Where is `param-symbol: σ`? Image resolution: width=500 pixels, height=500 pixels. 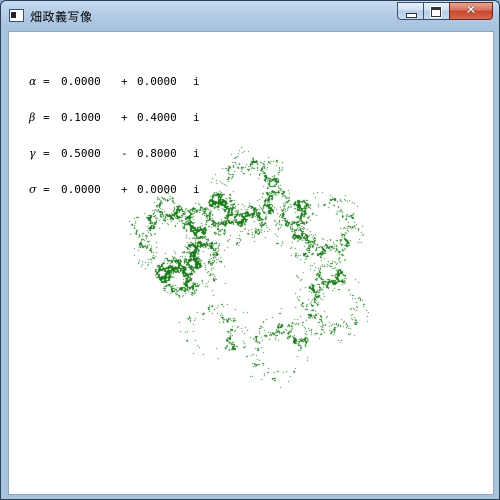 param-symbol: σ is located at coordinates (33, 189).